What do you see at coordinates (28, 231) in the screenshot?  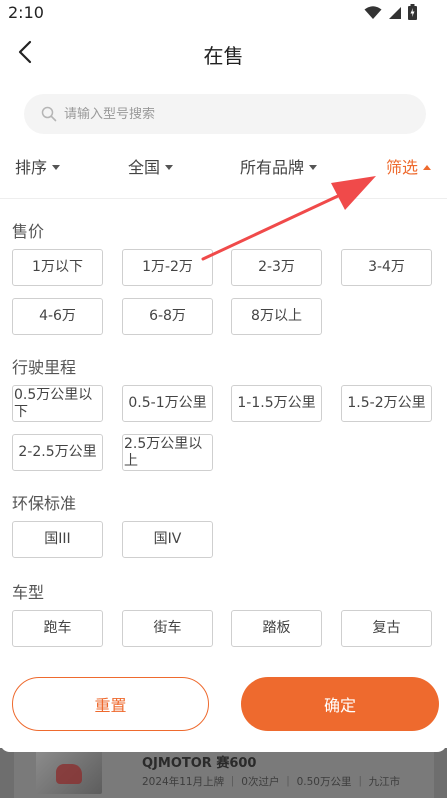 I see `section-title-price: 售价` at bounding box center [28, 231].